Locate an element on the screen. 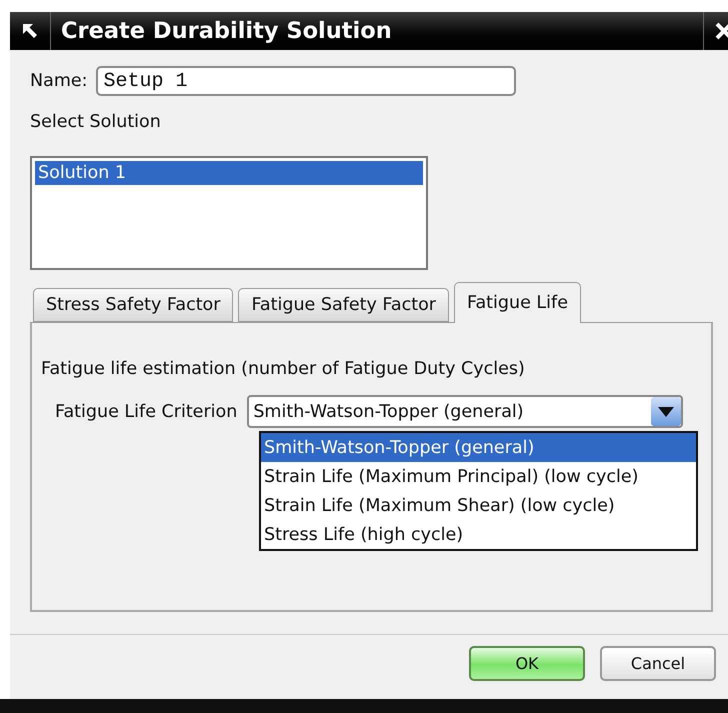 Image resolution: width=728 pixels, height=713 pixels. close-icon is located at coordinates (721, 31).